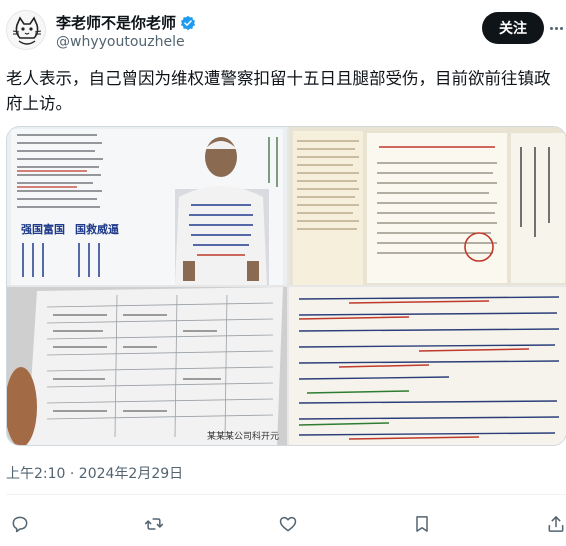 The image size is (566, 546). I want to click on verified-badge-icon, so click(188, 22).